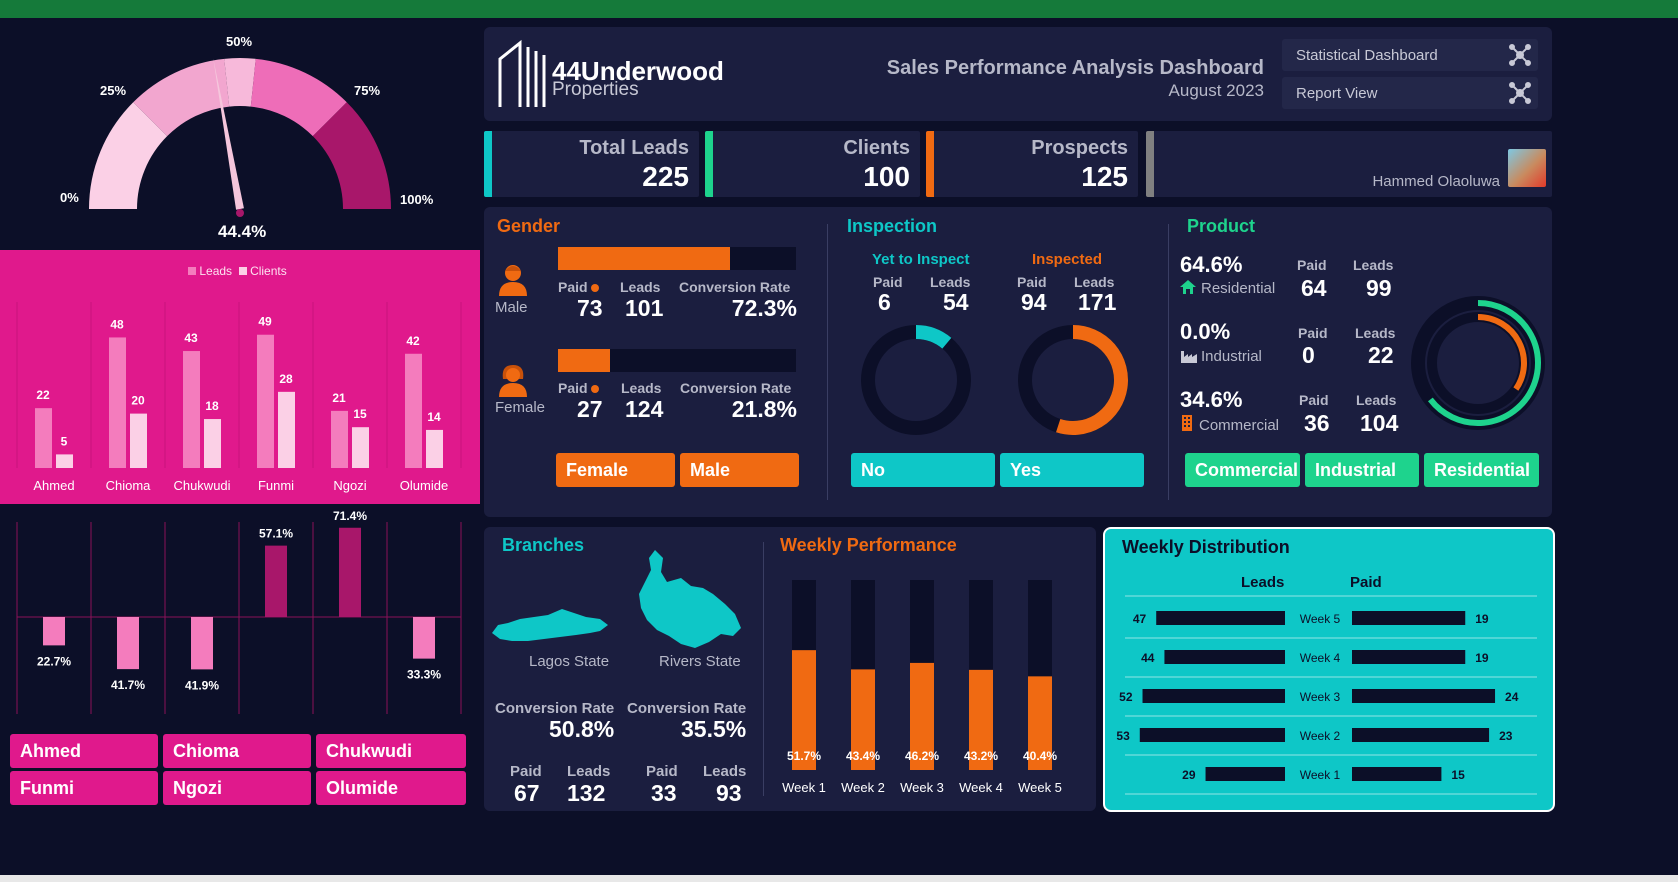 This screenshot has height=882, width=1678. I want to click on slicer-female: Female, so click(615, 470).